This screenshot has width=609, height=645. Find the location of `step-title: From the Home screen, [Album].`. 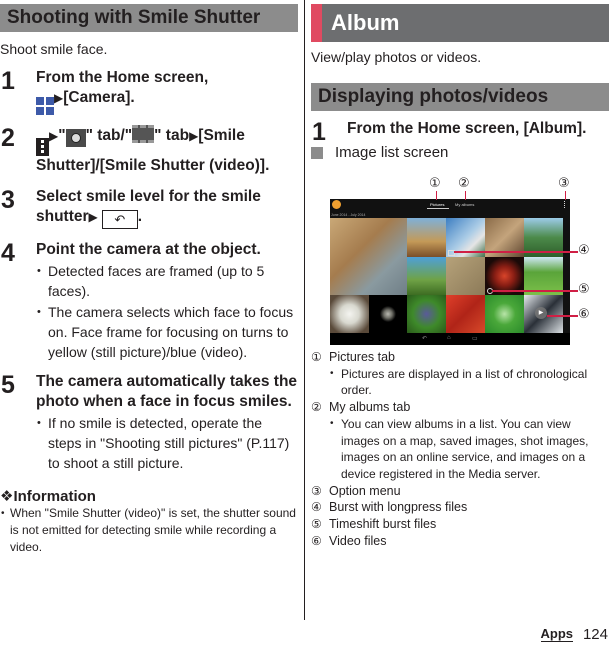

step-title: From the Home screen, [Album]. is located at coordinates (467, 128).